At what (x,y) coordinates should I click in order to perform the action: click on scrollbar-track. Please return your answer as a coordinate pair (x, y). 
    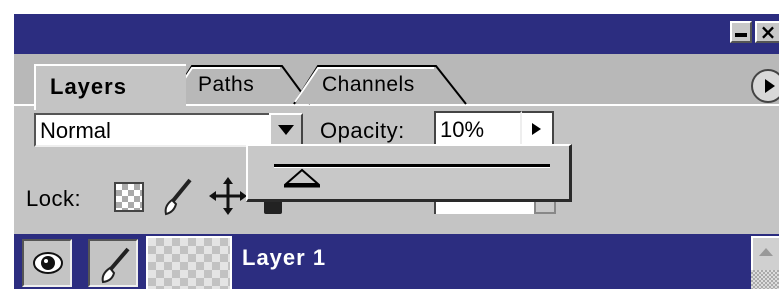
    Looking at the image, I should click on (765, 279).